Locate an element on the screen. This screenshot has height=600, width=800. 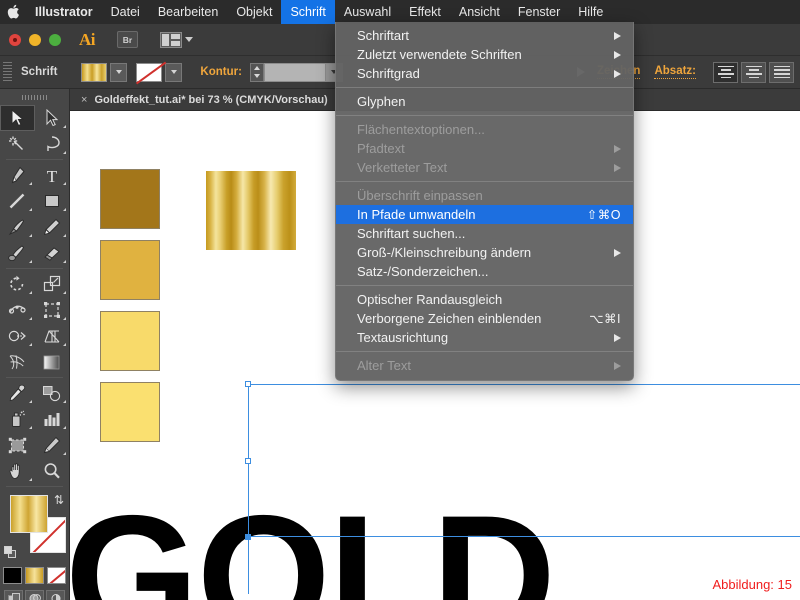
fill-control is located at coordinates (104, 72).